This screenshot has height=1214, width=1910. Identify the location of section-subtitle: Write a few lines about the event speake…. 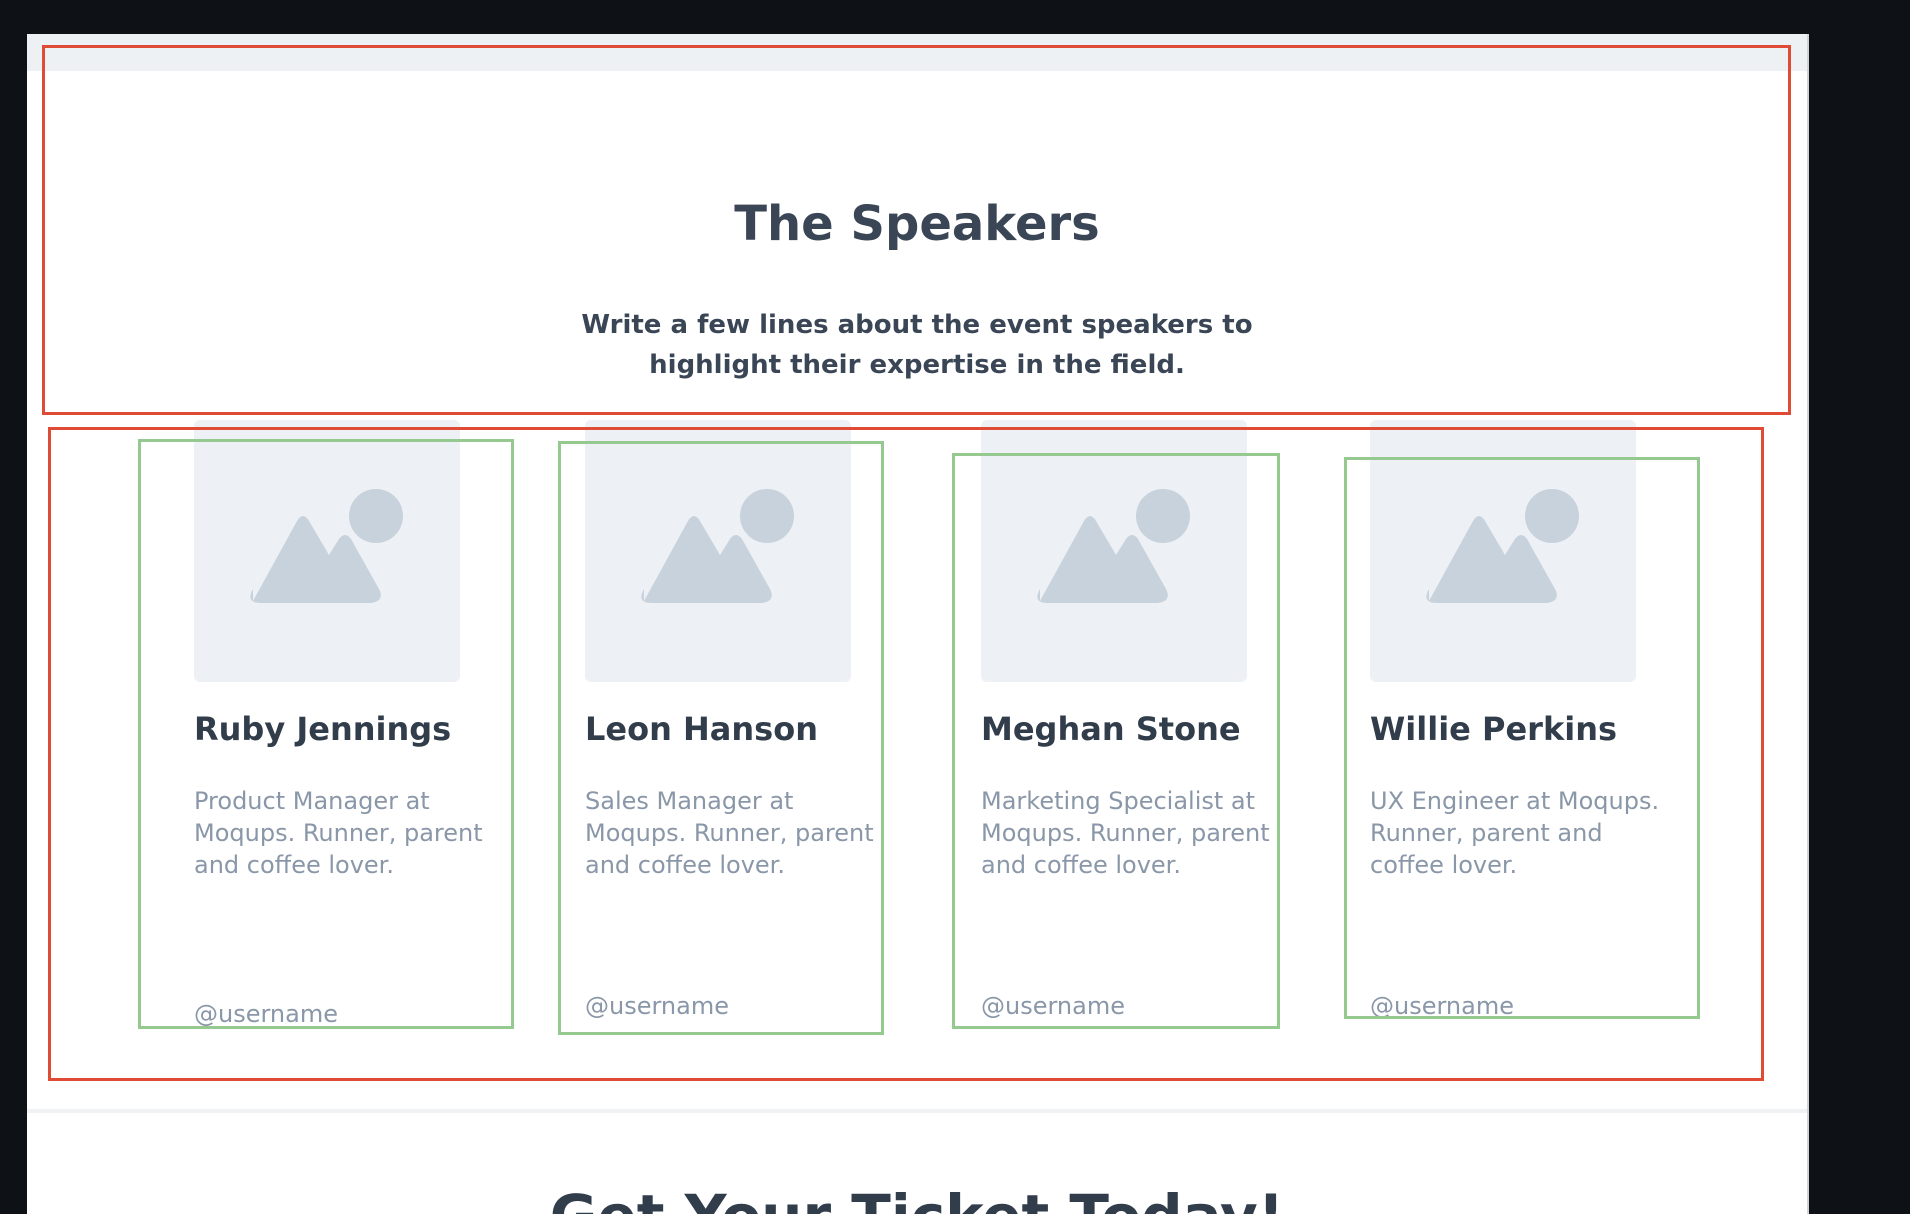
(917, 345).